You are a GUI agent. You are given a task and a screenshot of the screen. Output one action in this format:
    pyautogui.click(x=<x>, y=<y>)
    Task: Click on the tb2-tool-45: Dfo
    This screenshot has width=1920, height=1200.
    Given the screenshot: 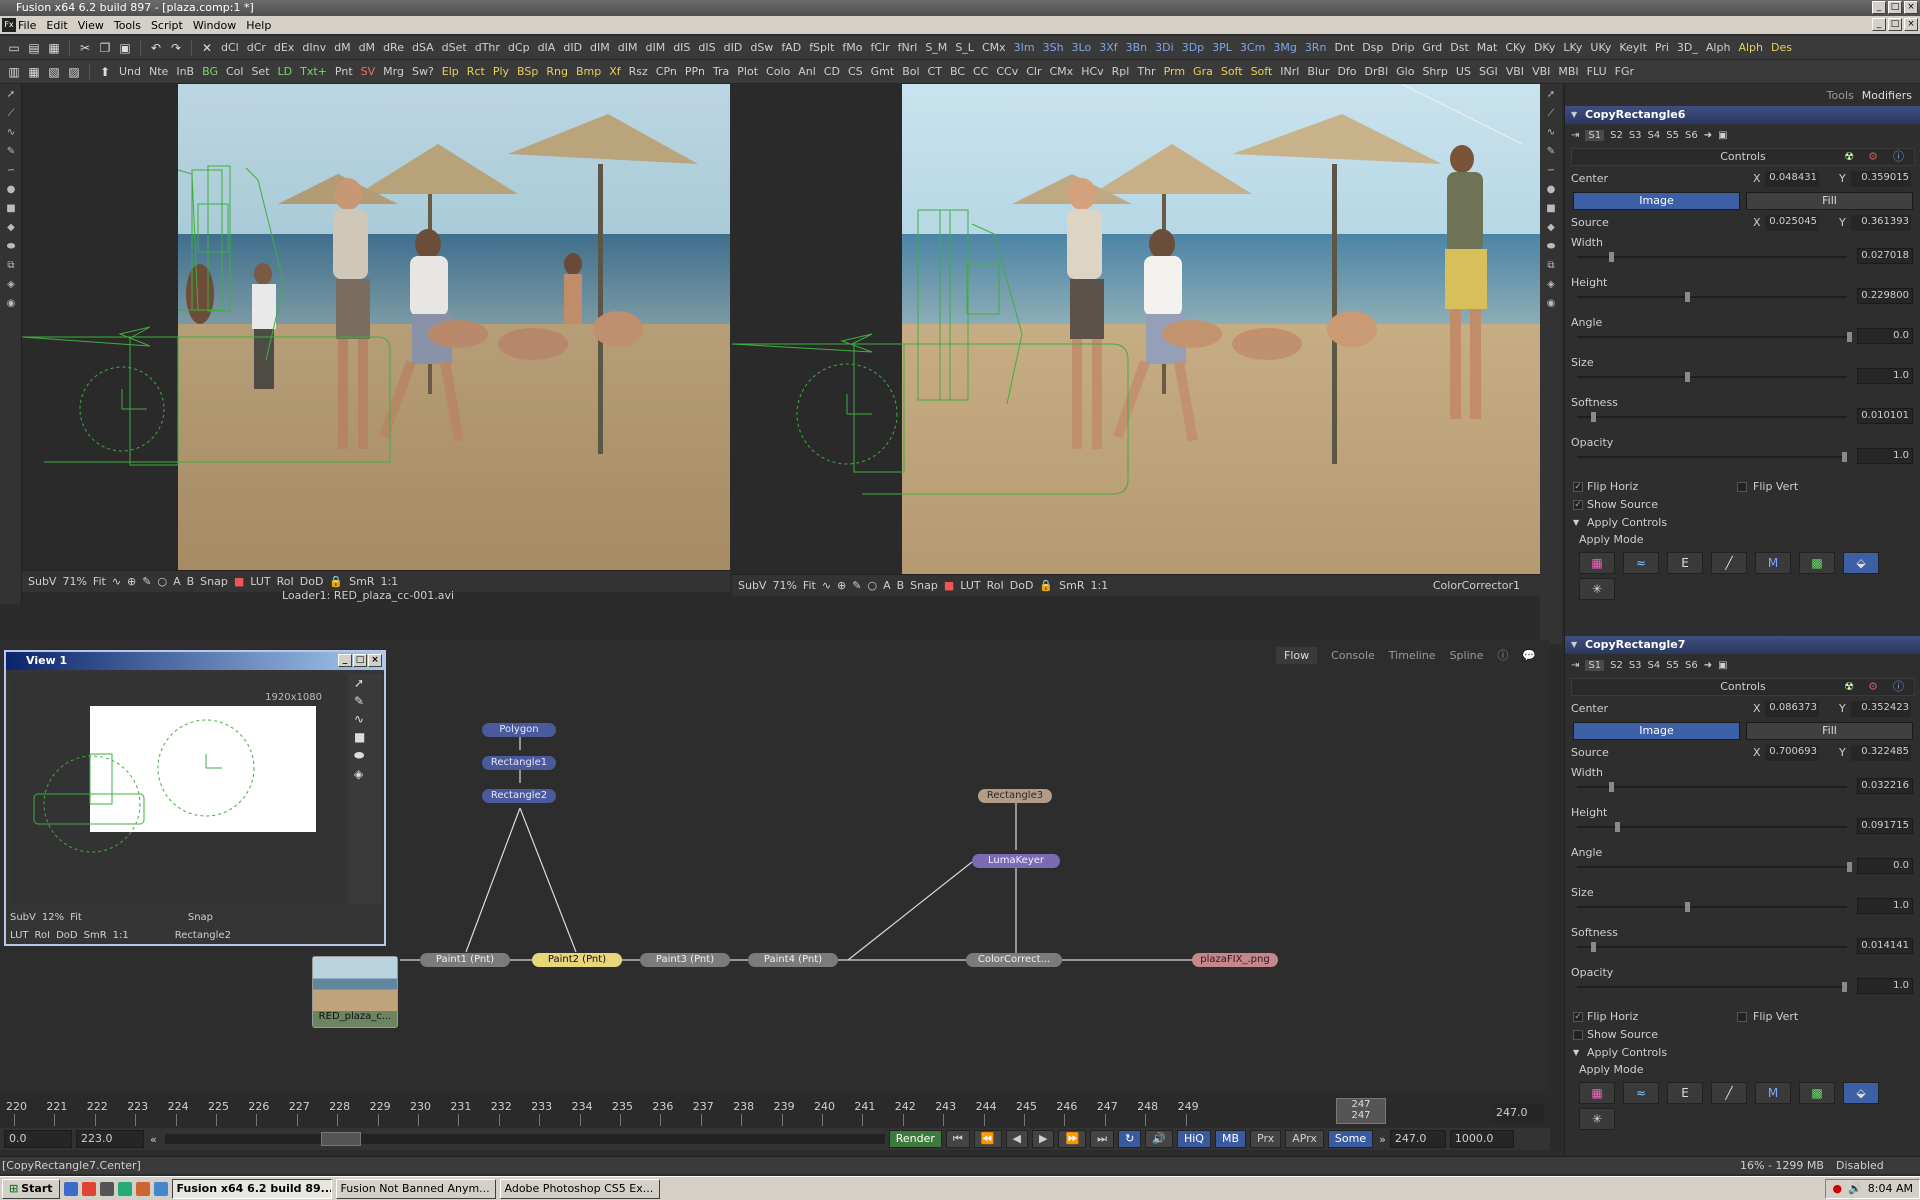 What is the action you would take?
    pyautogui.click(x=1346, y=71)
    